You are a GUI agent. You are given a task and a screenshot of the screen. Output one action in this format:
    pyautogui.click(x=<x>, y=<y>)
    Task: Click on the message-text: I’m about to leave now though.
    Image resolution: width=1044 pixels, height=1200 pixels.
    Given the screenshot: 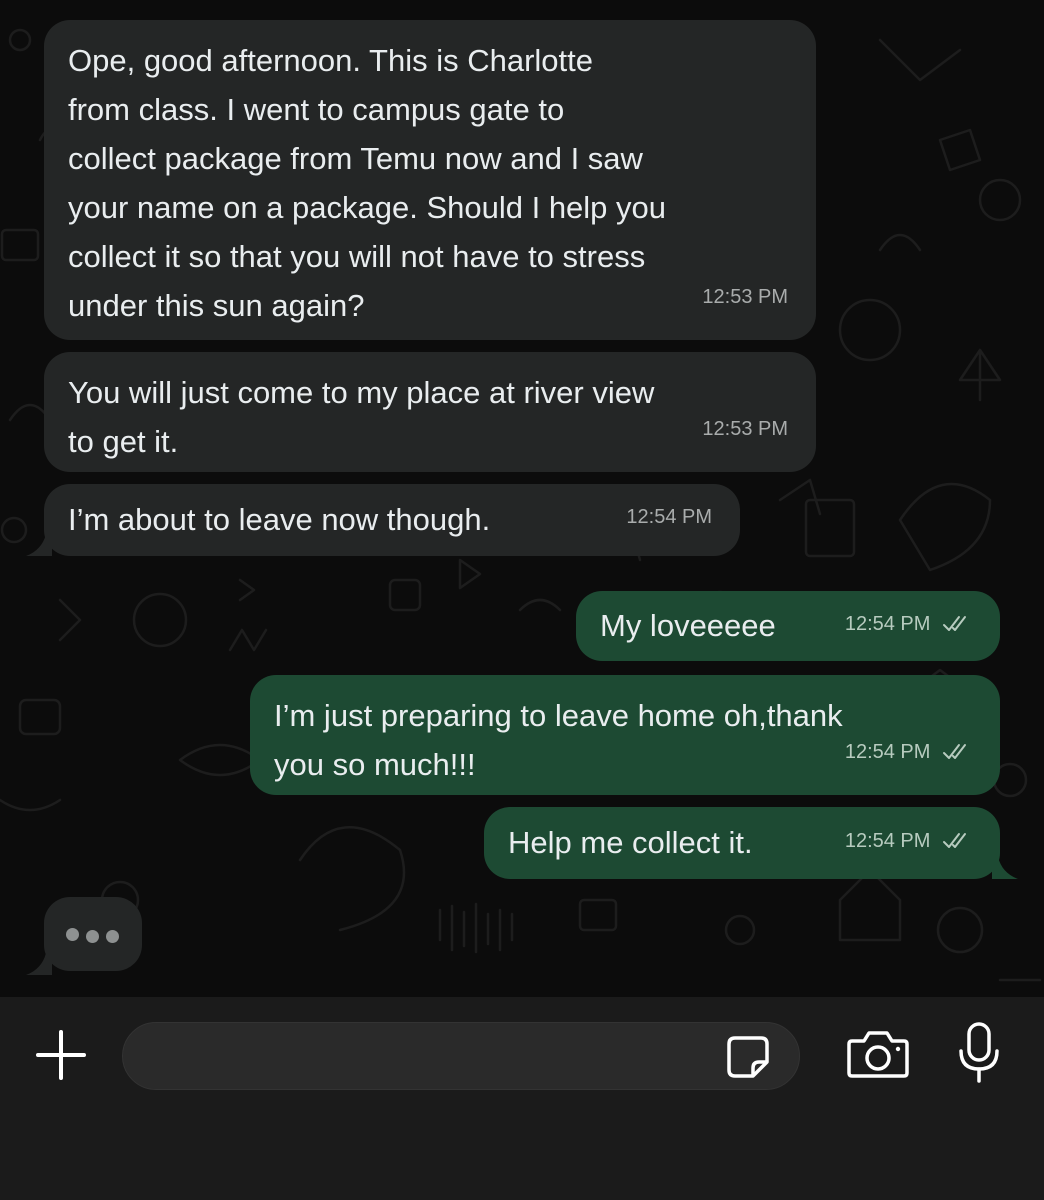 What is the action you would take?
    pyautogui.click(x=279, y=519)
    